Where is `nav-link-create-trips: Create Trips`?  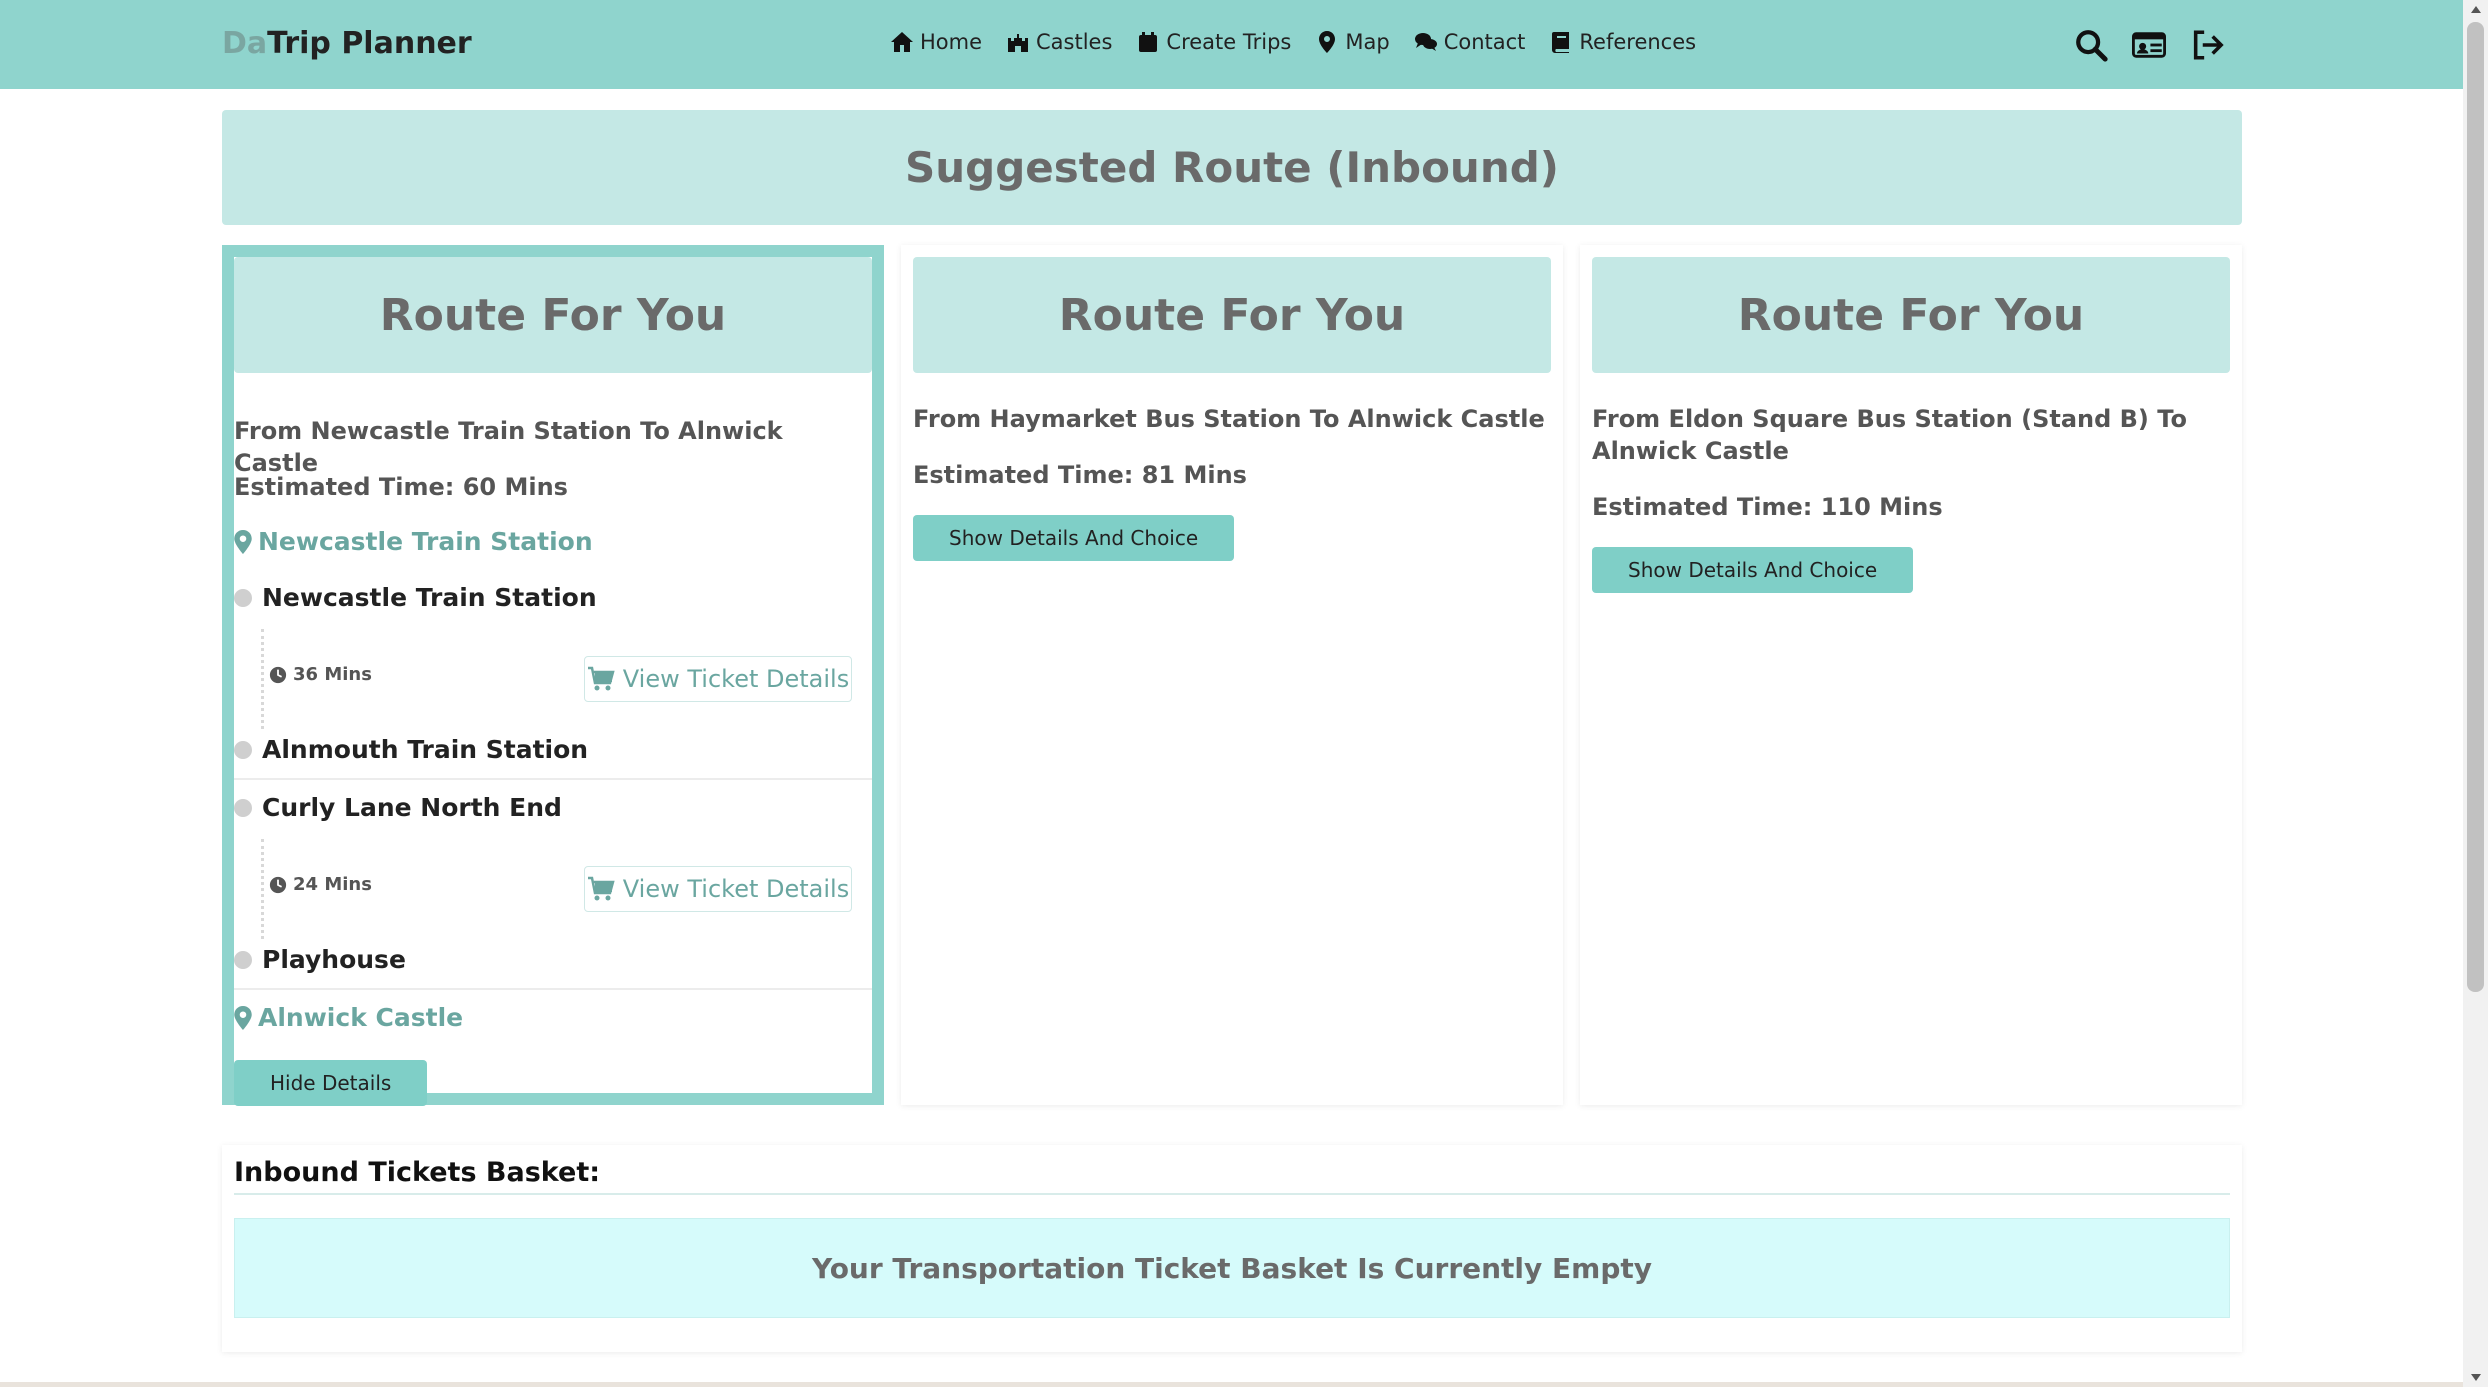 nav-link-create-trips: Create Trips is located at coordinates (1213, 42).